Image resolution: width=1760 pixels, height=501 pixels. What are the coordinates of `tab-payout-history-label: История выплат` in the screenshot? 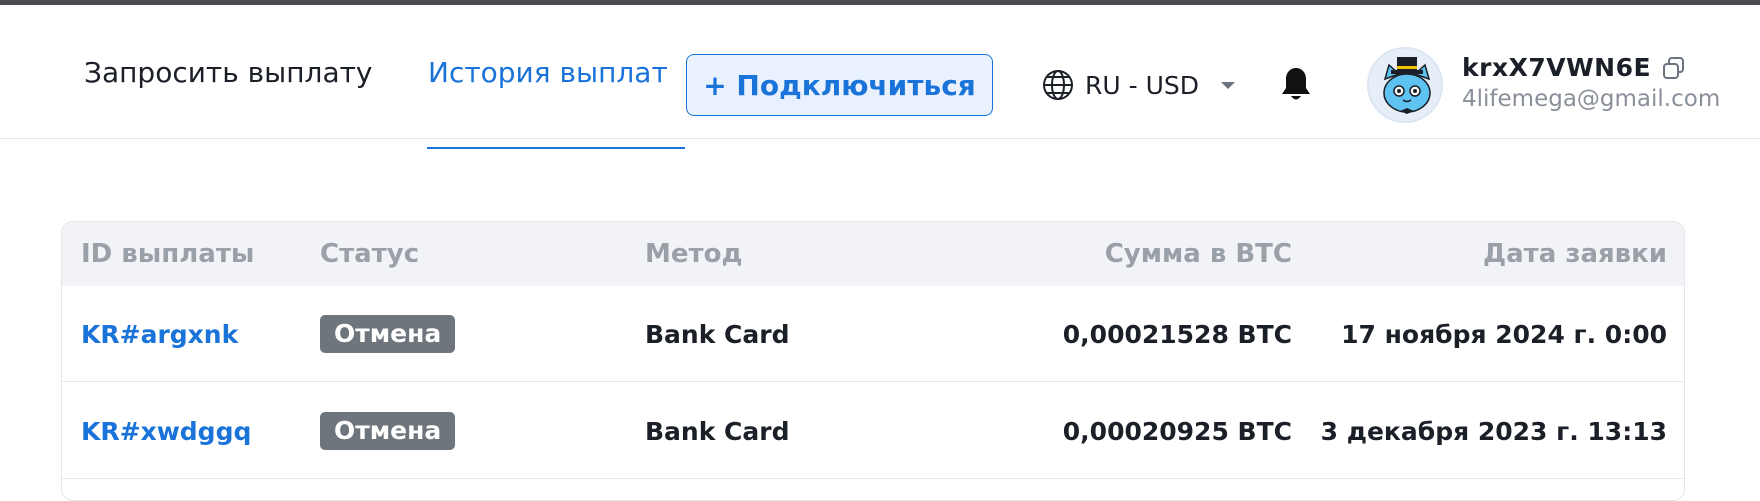 It's located at (548, 72).